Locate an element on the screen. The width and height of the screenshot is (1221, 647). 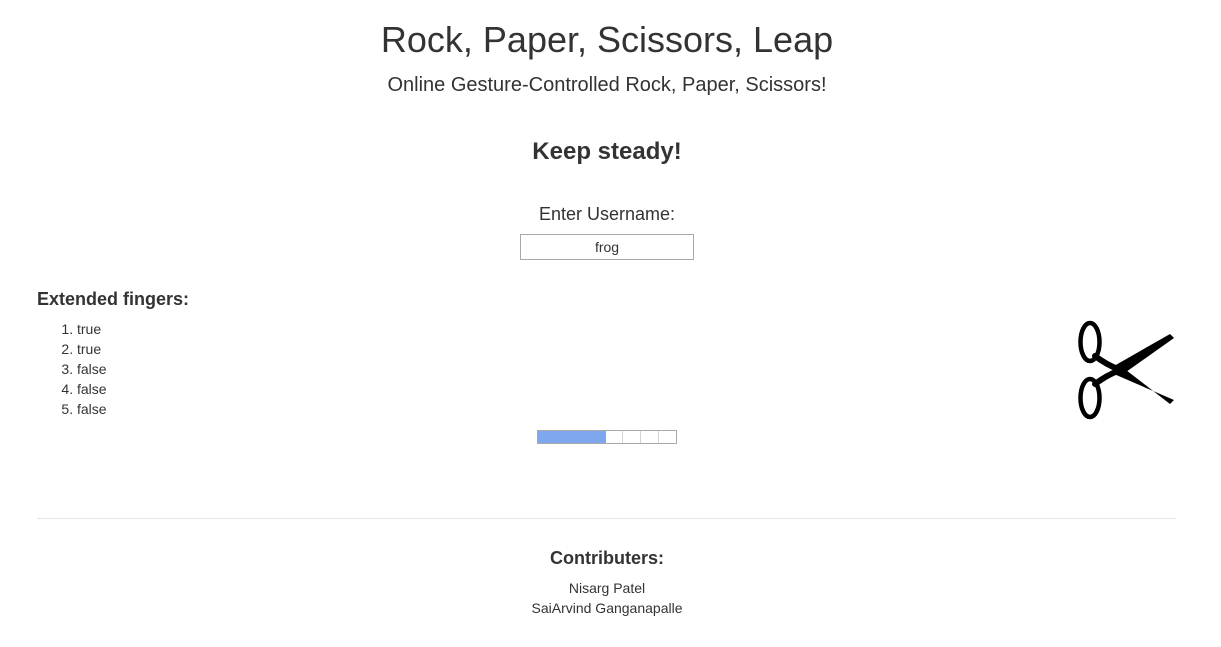
username-input is located at coordinates (607, 247).